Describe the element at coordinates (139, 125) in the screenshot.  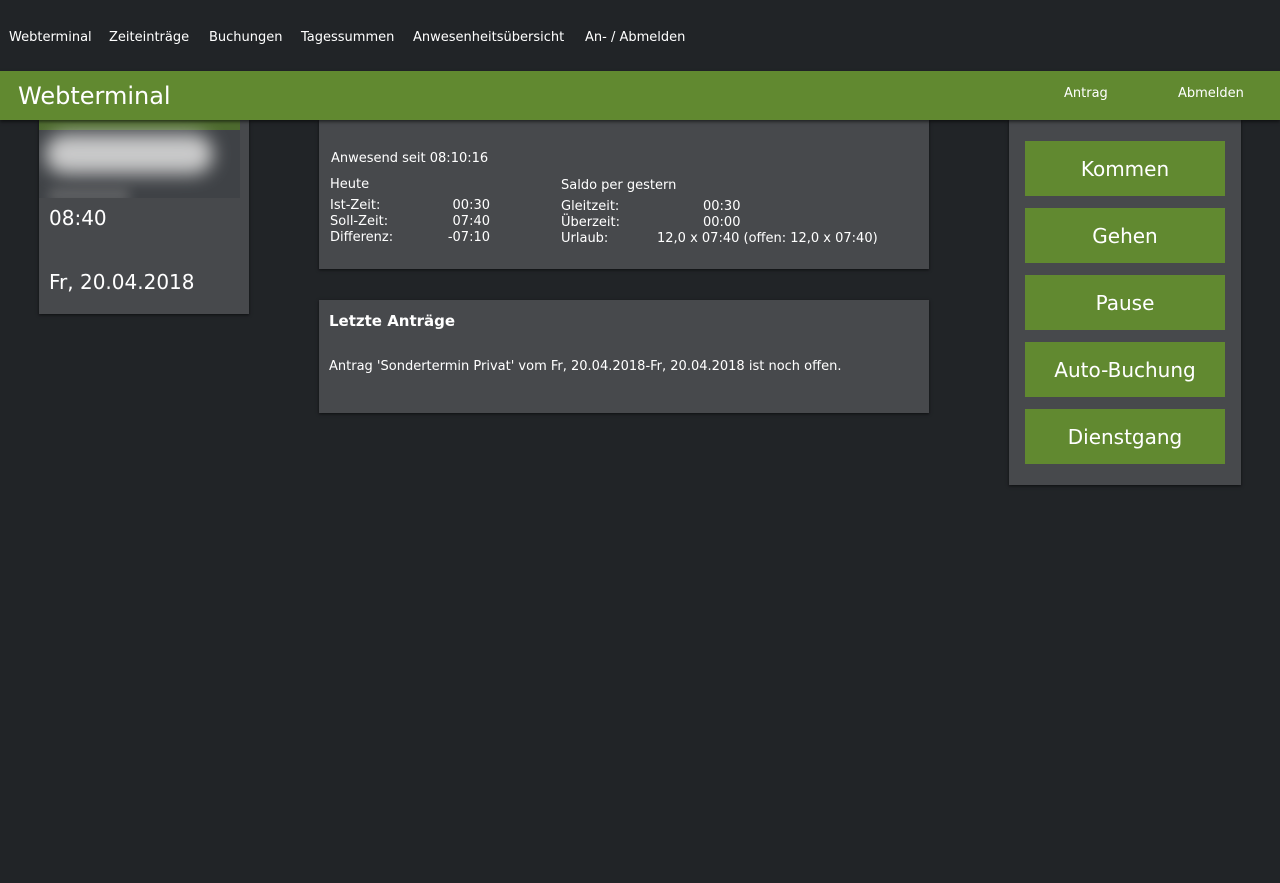
I see `photo-stripe` at that location.